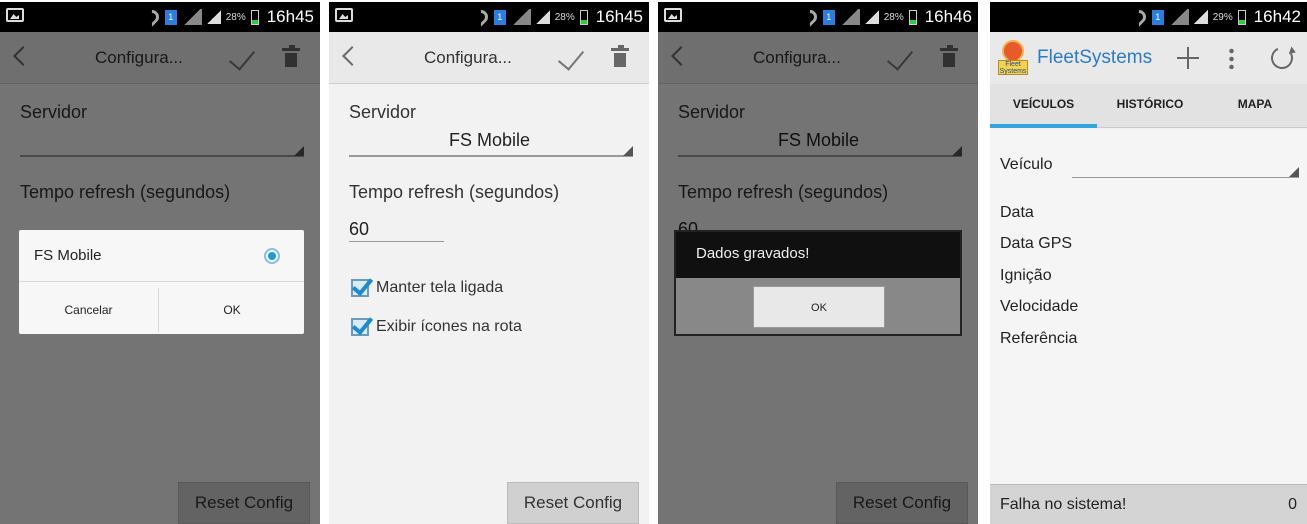  Describe the element at coordinates (396, 241) in the screenshot. I see `refresh-input-underline` at that location.